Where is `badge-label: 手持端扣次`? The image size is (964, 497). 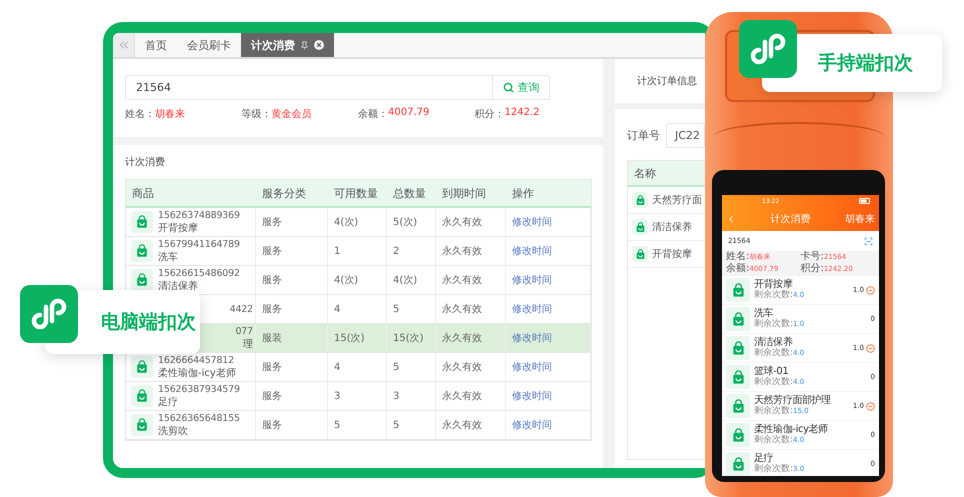
badge-label: 手持端扣次 is located at coordinates (865, 63).